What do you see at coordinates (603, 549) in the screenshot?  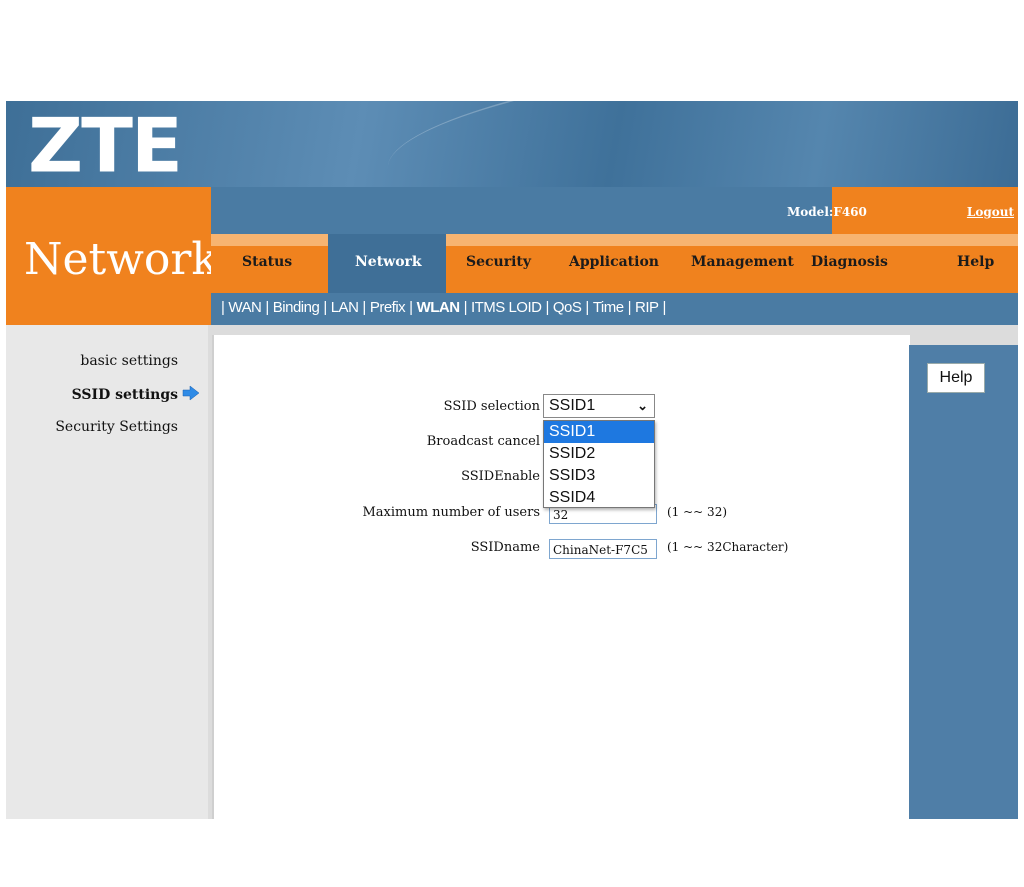 I see `ssid-name-input: ChinaNet-F7C5` at bounding box center [603, 549].